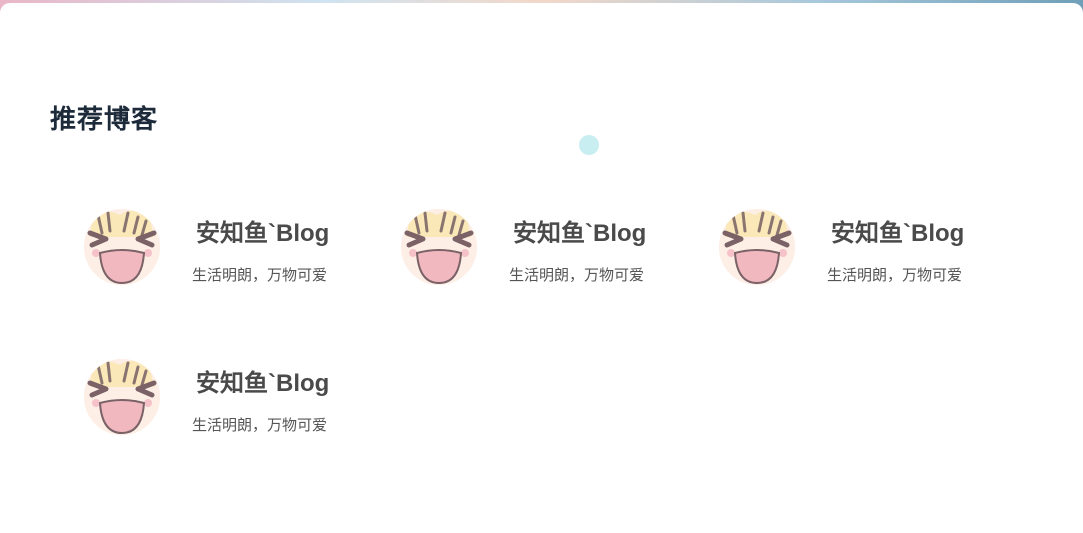 Image resolution: width=1083 pixels, height=533 pixels. Describe the element at coordinates (589, 145) in the screenshot. I see `loading-dot-icon` at that location.